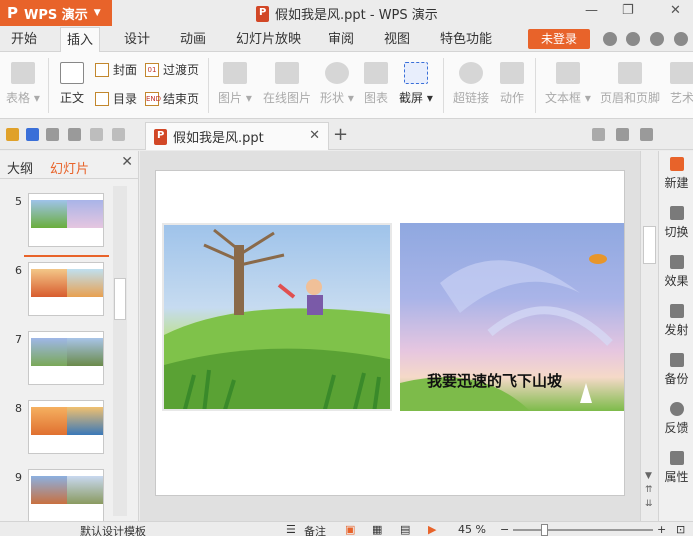 Image resolution: width=693 pixels, height=536 pixels. What do you see at coordinates (472, 529) in the screenshot?
I see `zoom-percent: 45 %` at bounding box center [472, 529].